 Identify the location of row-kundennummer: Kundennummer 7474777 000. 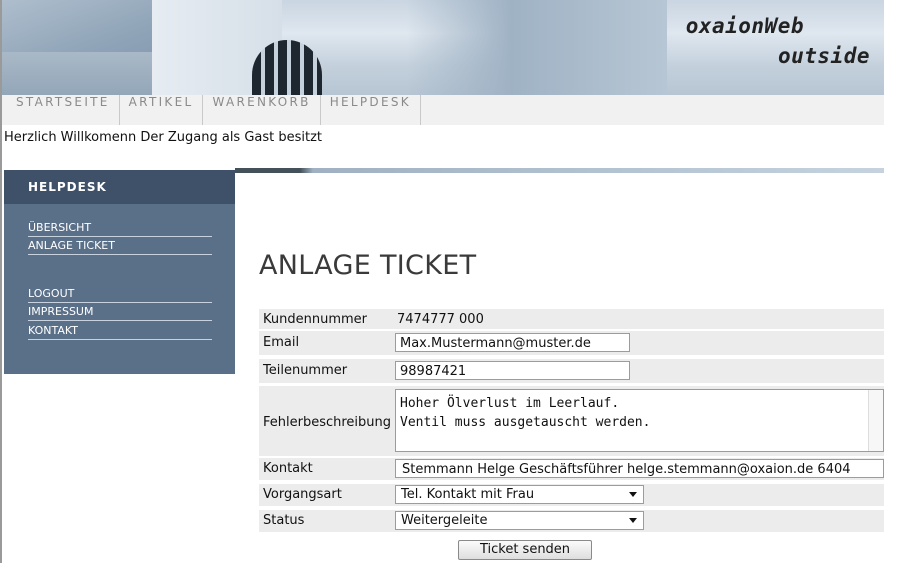
(571, 319).